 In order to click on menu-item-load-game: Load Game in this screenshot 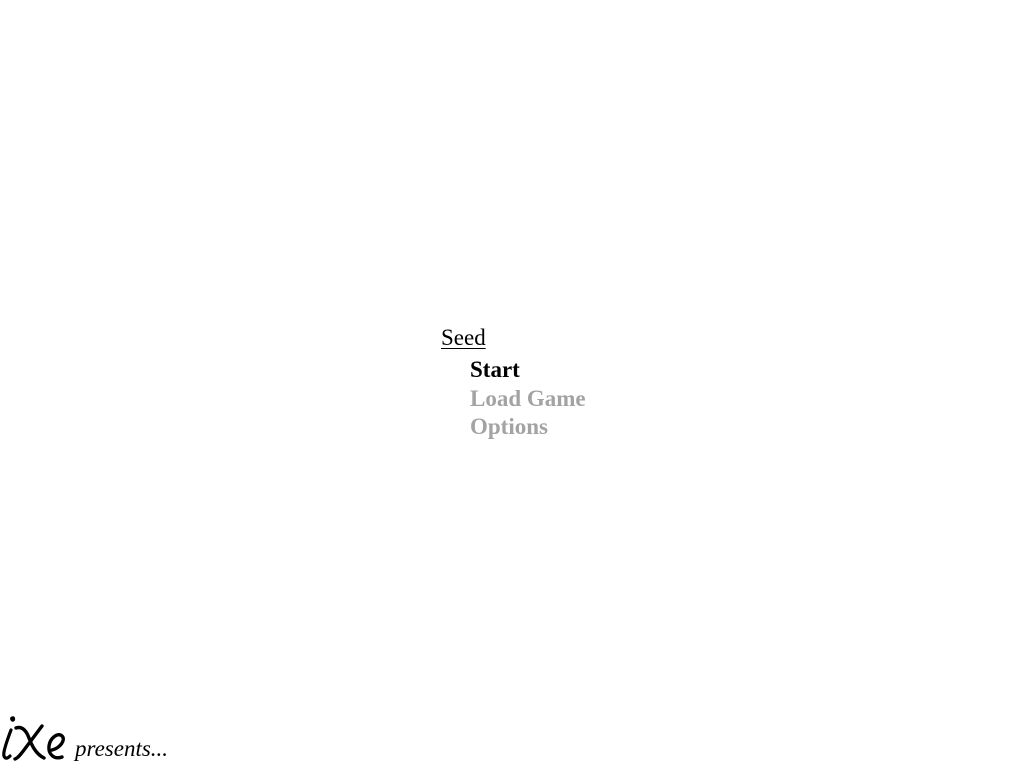, I will do `click(528, 399)`.